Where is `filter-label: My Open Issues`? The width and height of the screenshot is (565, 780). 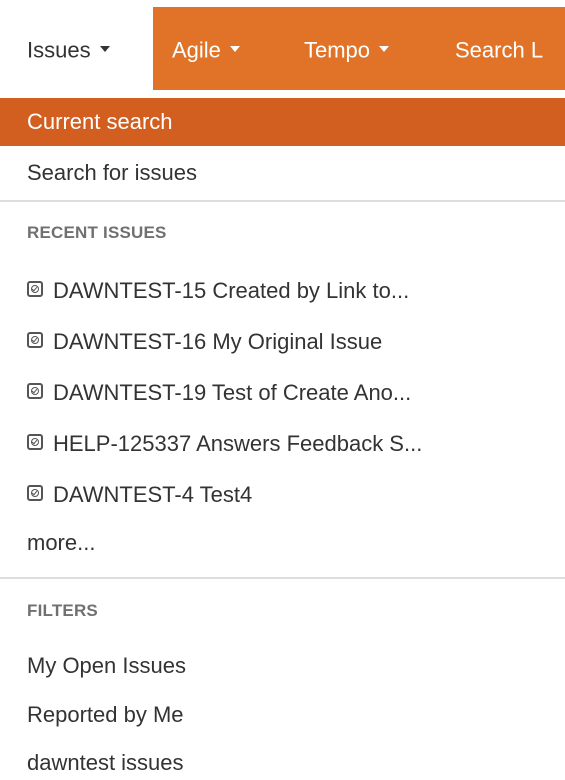 filter-label: My Open Issues is located at coordinates (106, 665).